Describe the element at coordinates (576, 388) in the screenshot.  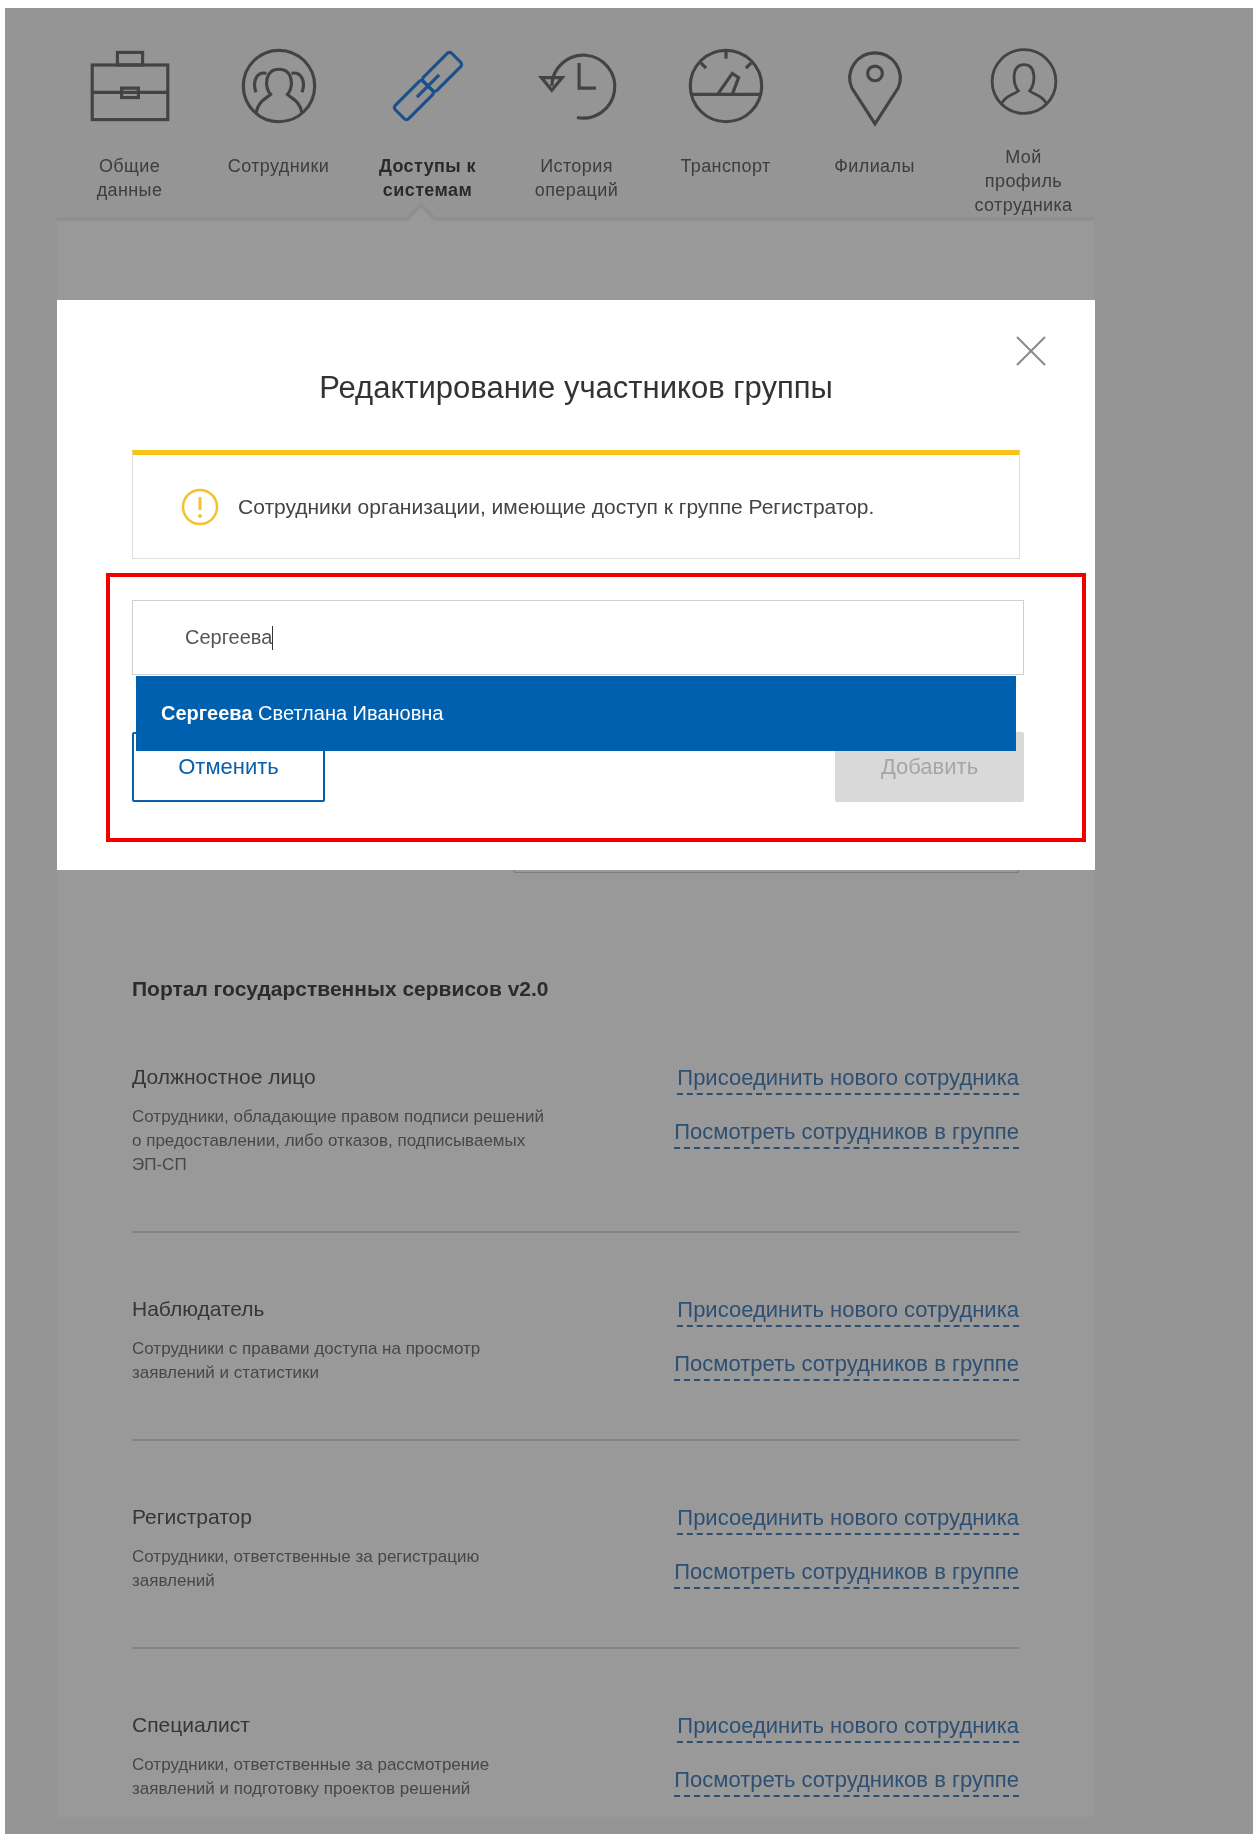
I see `modal-title: Редактирование участников группы` at that location.